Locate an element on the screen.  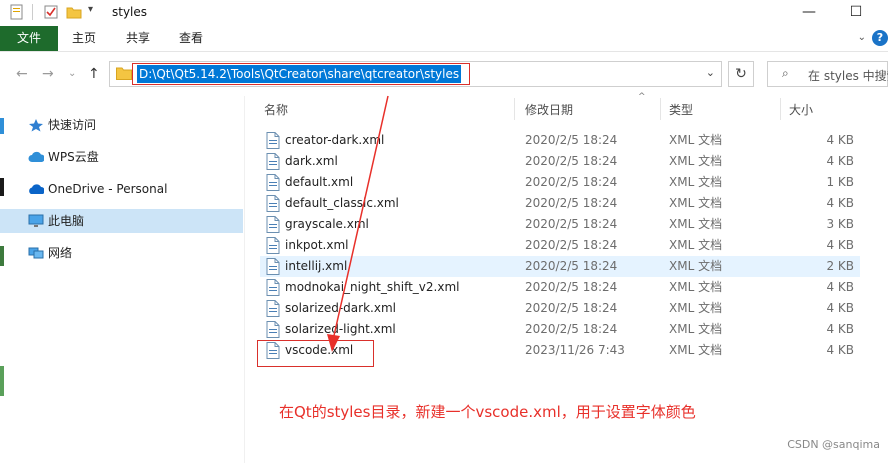
file-row: intellij.xml 2020/2/5 18:24 XML 文档 2 KB is located at coordinates (560, 266).